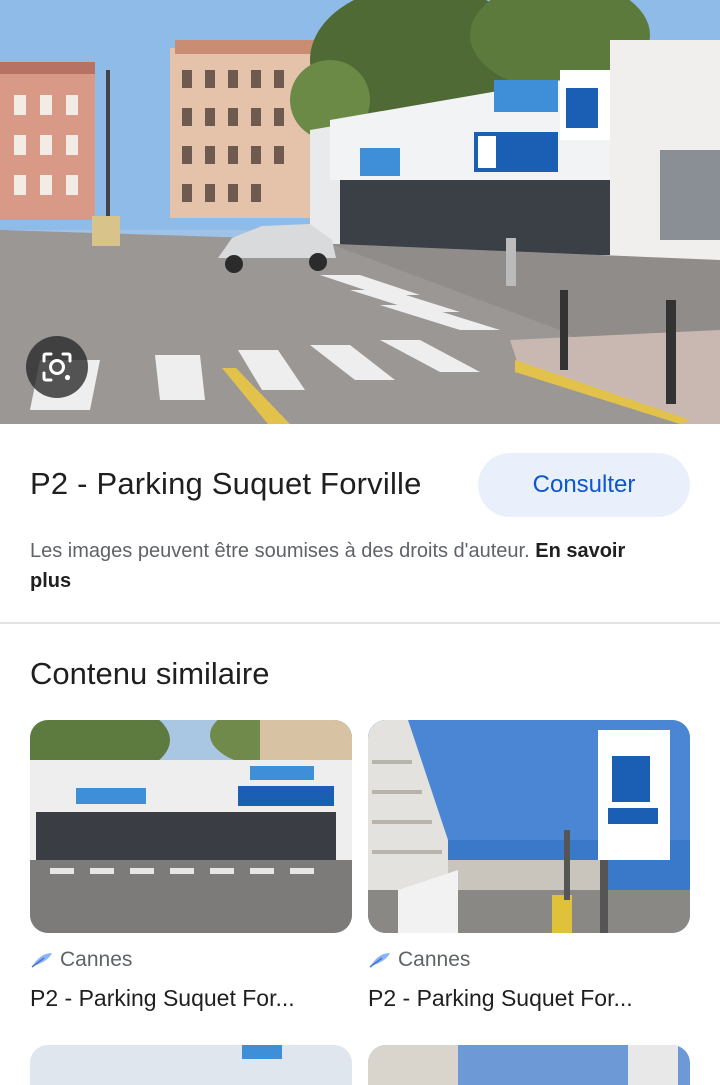 The height and width of the screenshot is (1085, 720). What do you see at coordinates (360, 623) in the screenshot?
I see `section-divider` at bounding box center [360, 623].